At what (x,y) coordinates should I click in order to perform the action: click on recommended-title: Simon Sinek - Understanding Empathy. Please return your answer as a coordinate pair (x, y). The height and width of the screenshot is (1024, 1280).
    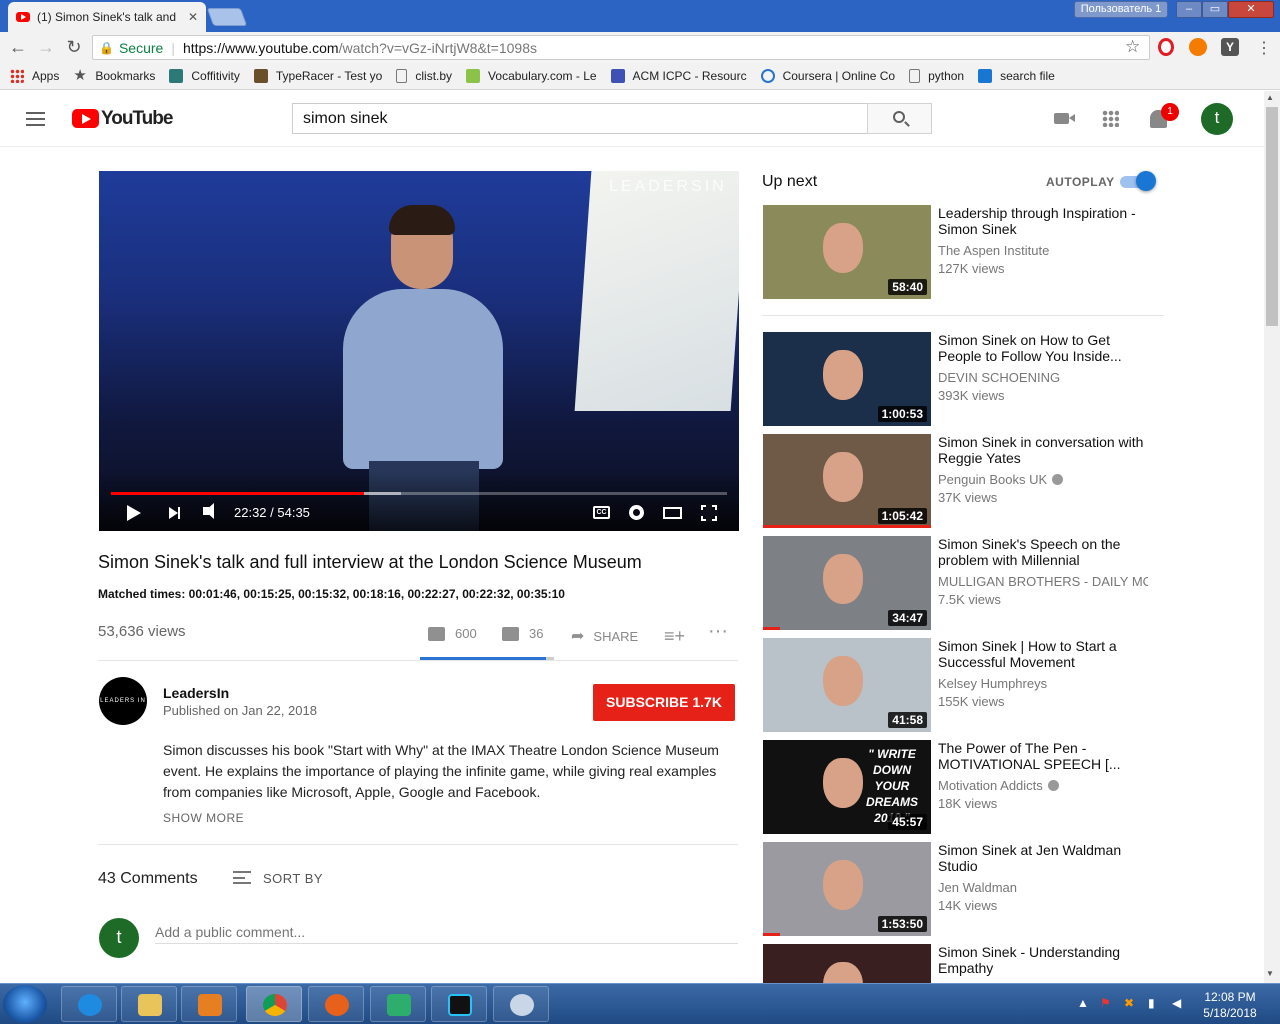
    Looking at the image, I should click on (1043, 960).